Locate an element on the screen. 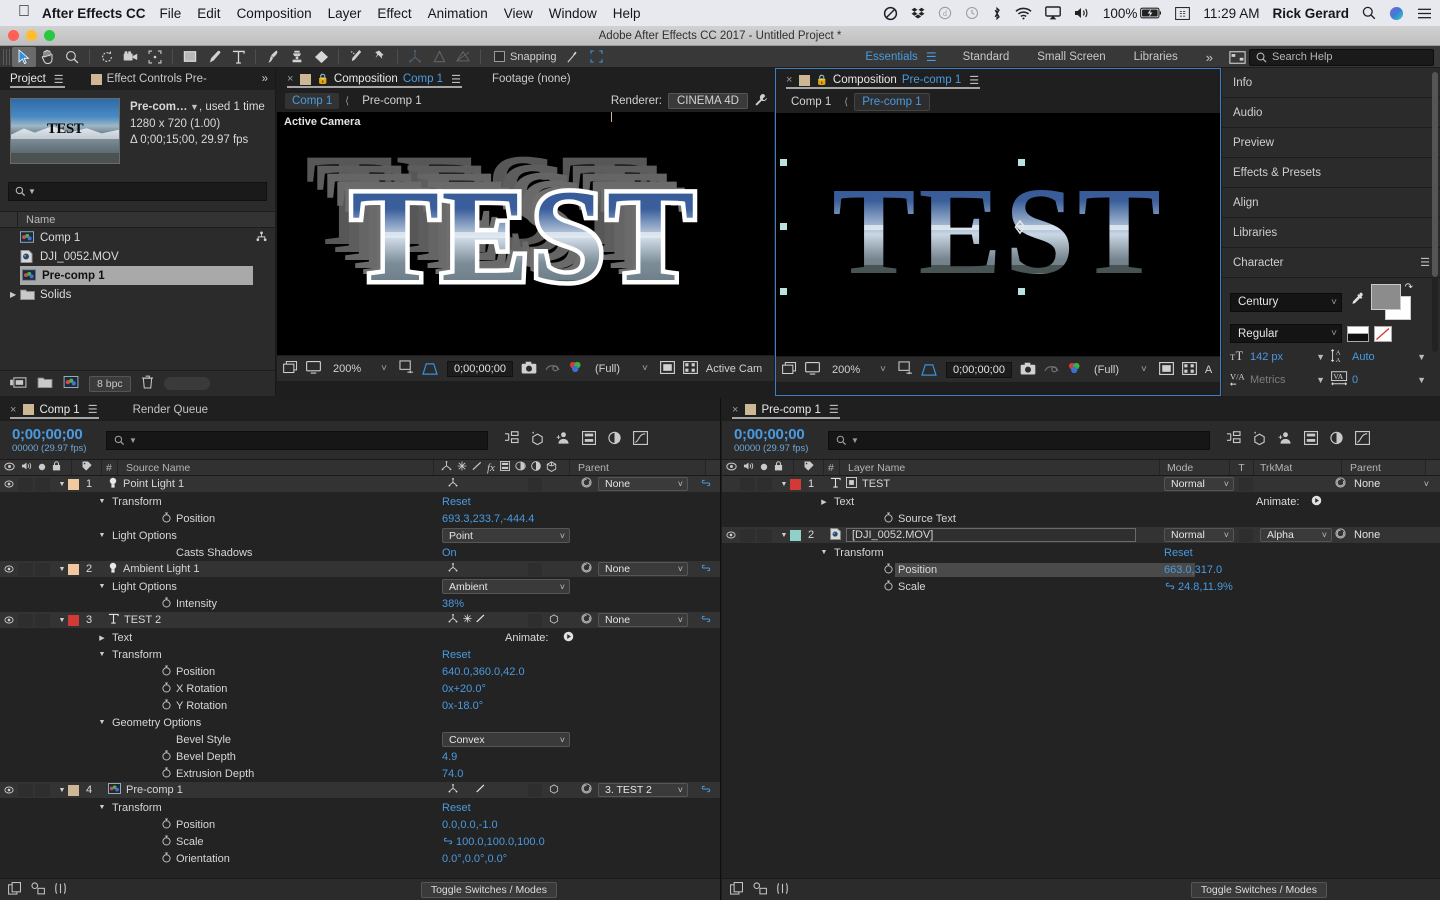 Image resolution: width=1440 pixels, height=900 pixels. timeline1-parent-col: Parent is located at coordinates (638, 467).